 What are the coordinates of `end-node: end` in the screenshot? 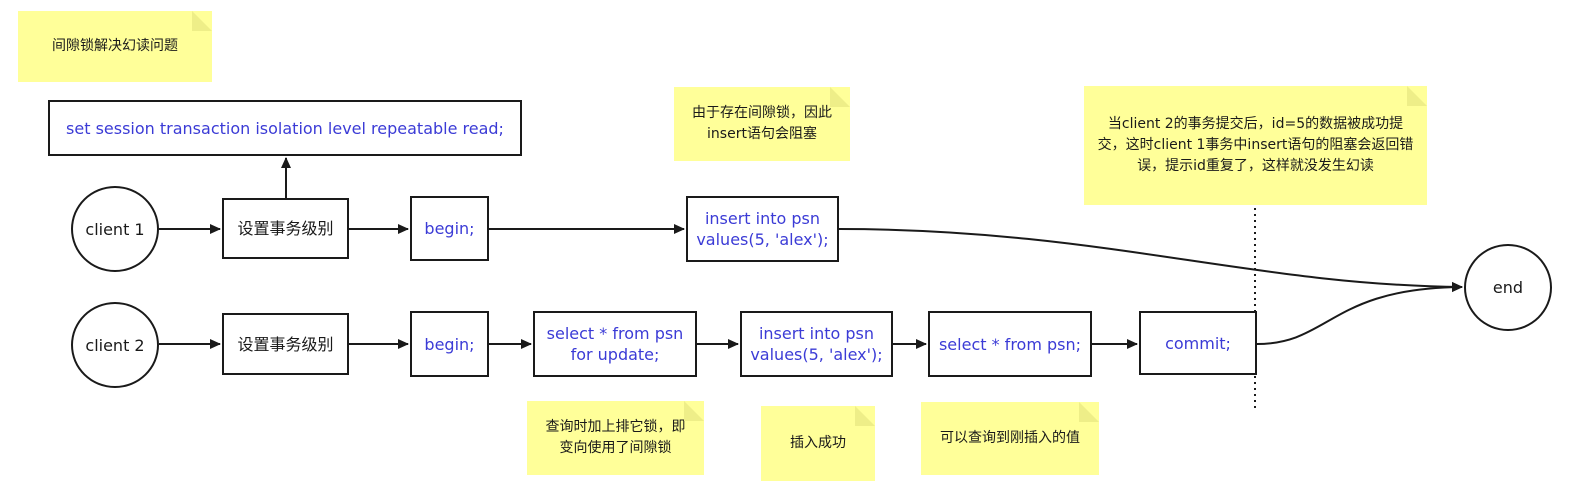 It's located at (1508, 287).